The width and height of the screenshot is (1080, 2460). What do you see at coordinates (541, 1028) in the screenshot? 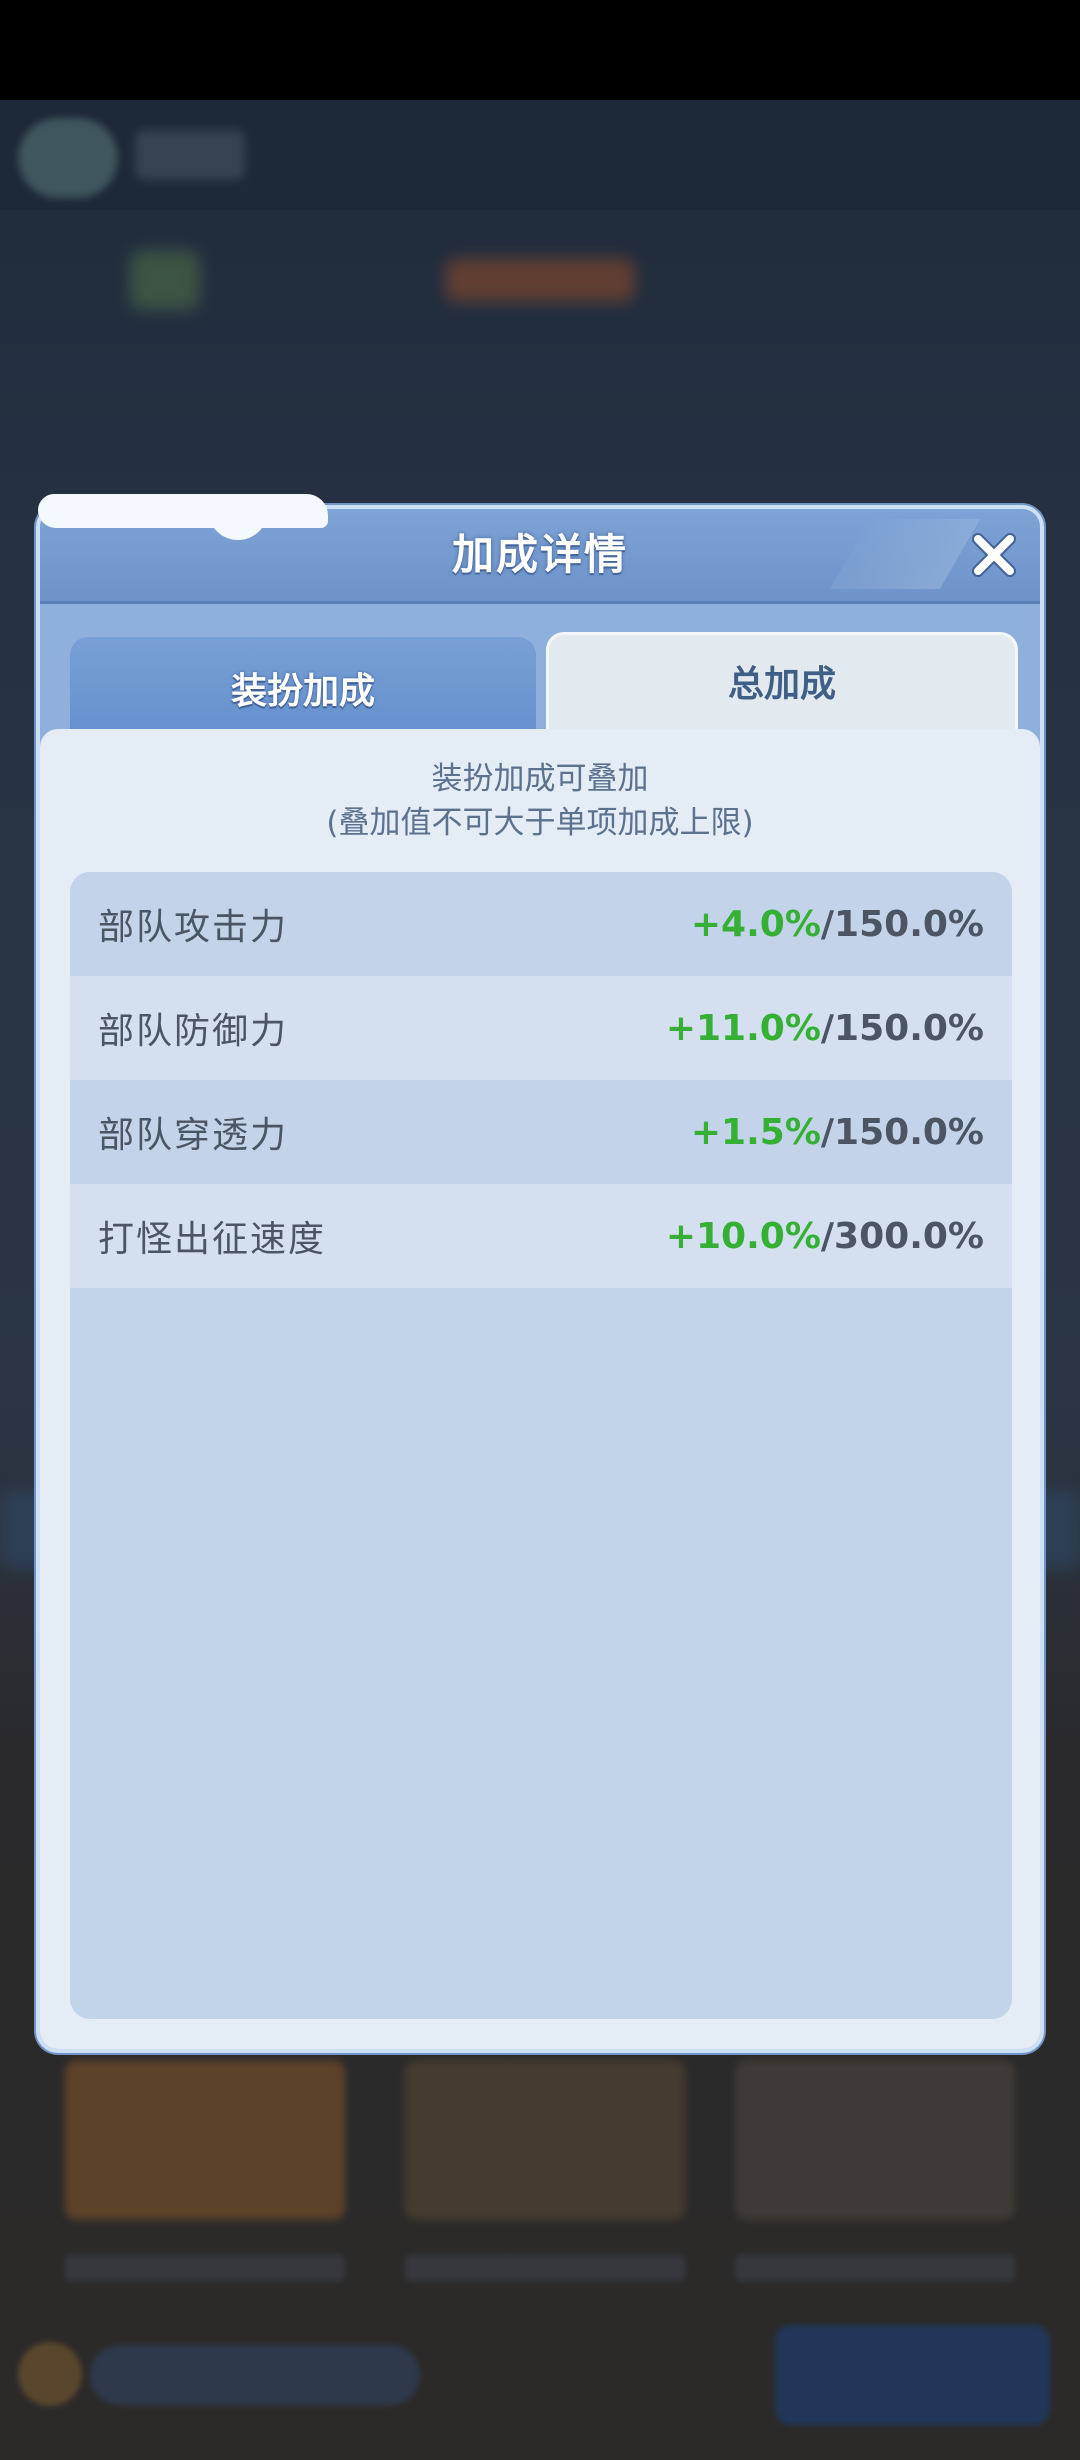
I see `list-item: 部队防御力 +11.0%/150.0%` at bounding box center [541, 1028].